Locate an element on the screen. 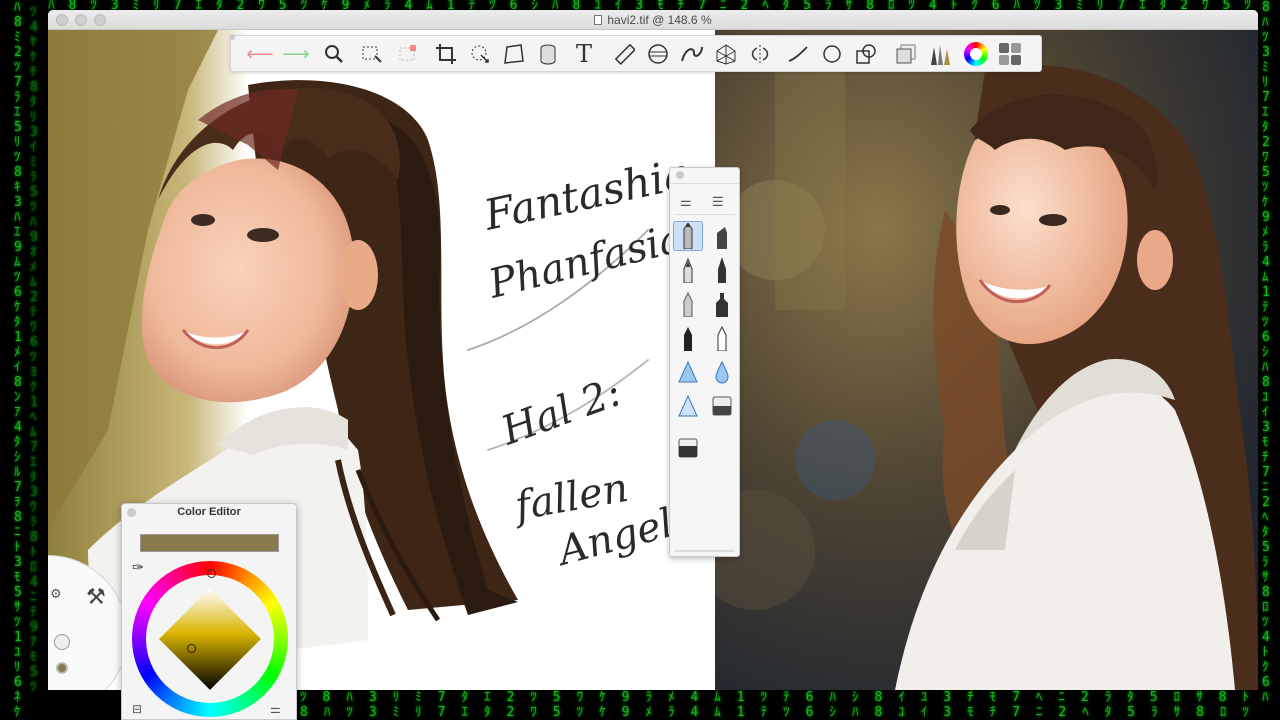  ellipse-tool-button is located at coordinates (832, 54).